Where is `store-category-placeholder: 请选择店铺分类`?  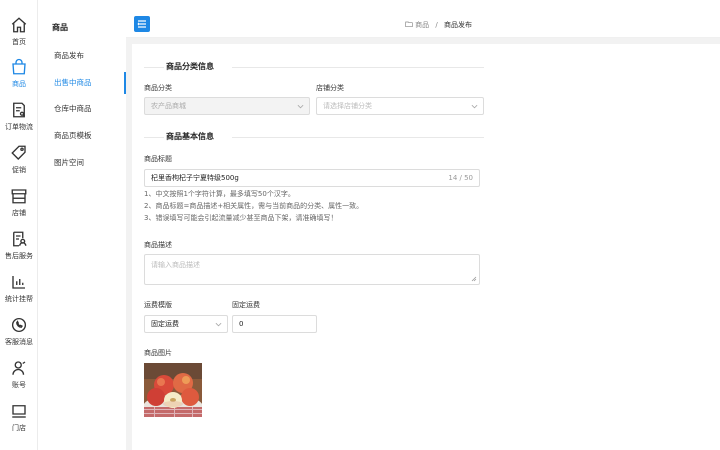 store-category-placeholder: 请选择店铺分类 is located at coordinates (347, 106).